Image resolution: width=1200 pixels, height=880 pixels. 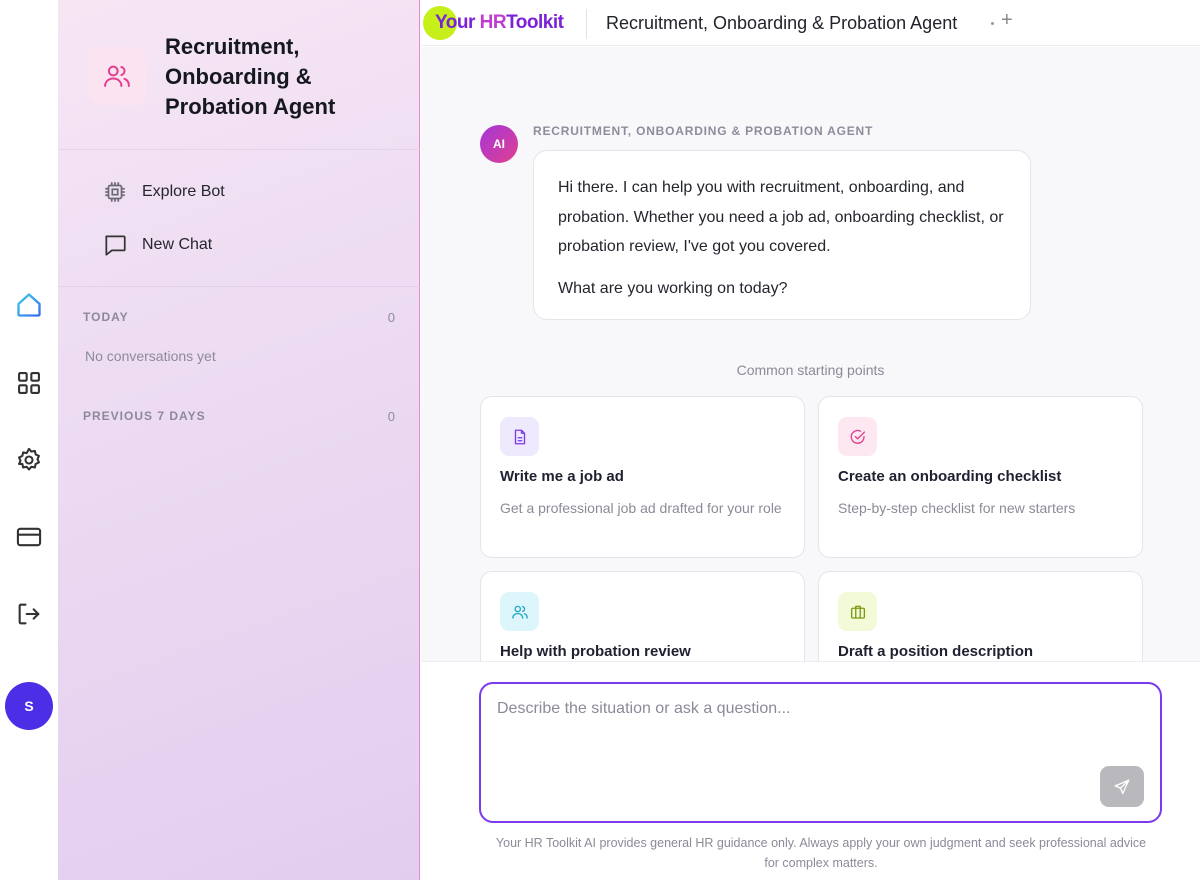 What do you see at coordinates (777, 730) in the screenshot?
I see `message-input` at bounding box center [777, 730].